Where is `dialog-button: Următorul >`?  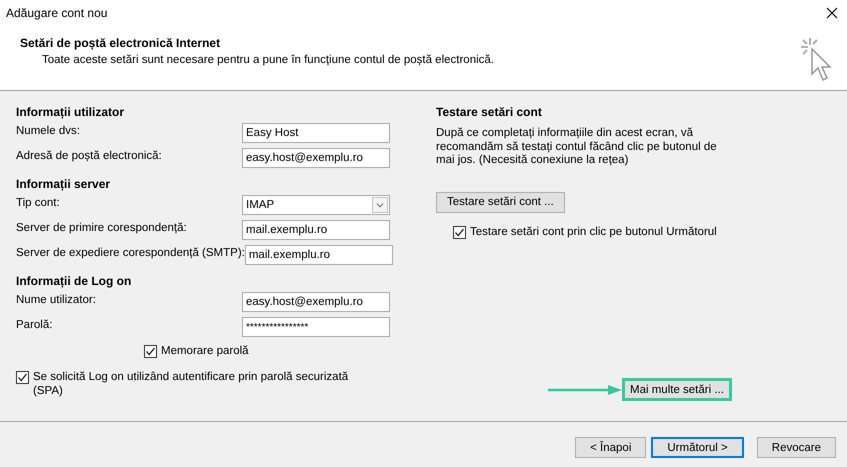
dialog-button: Următorul > is located at coordinates (697, 447).